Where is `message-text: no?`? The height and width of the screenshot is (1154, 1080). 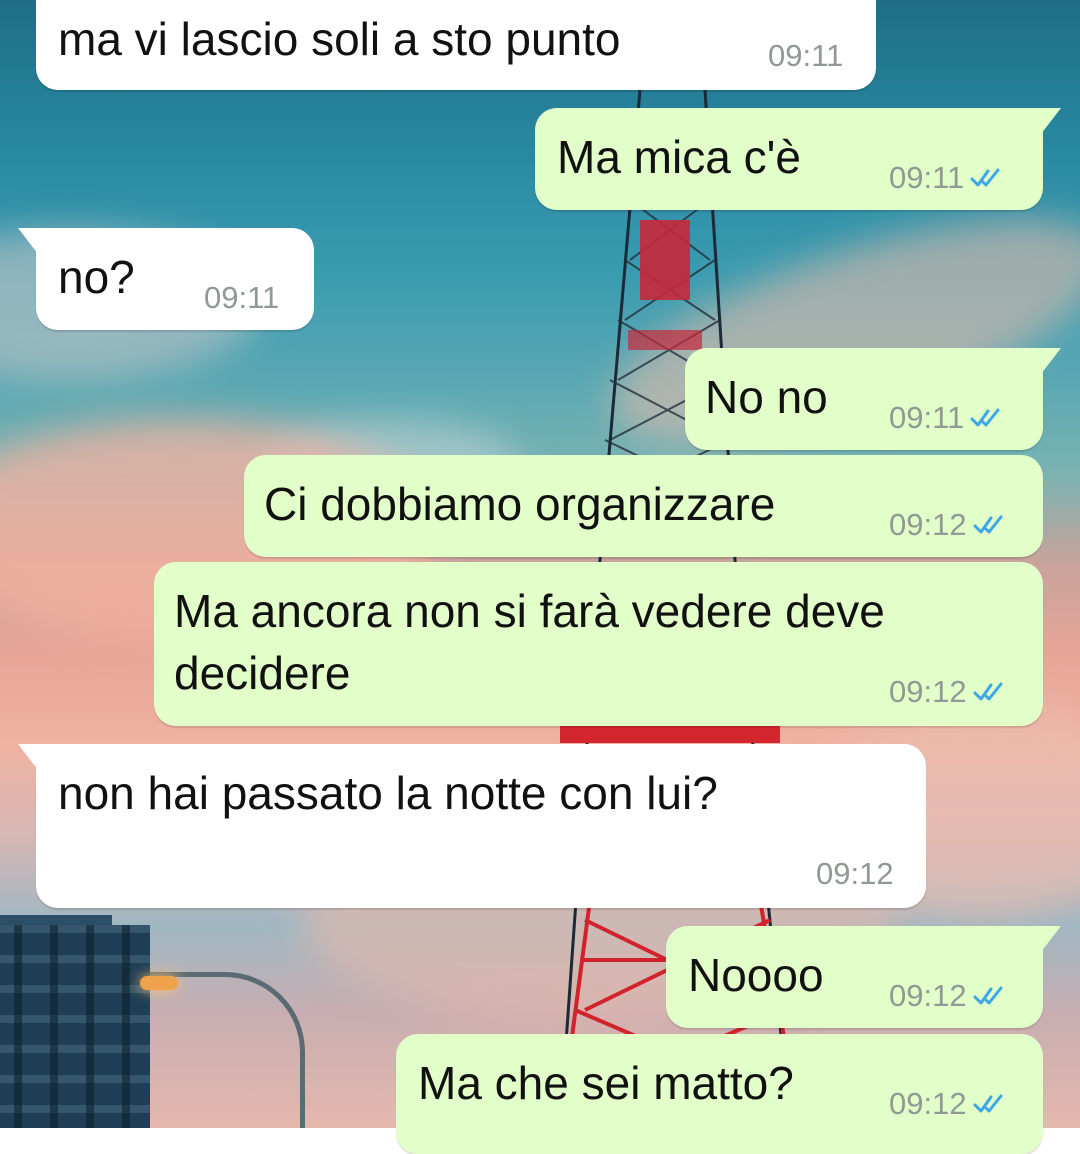
message-text: no? is located at coordinates (96, 277).